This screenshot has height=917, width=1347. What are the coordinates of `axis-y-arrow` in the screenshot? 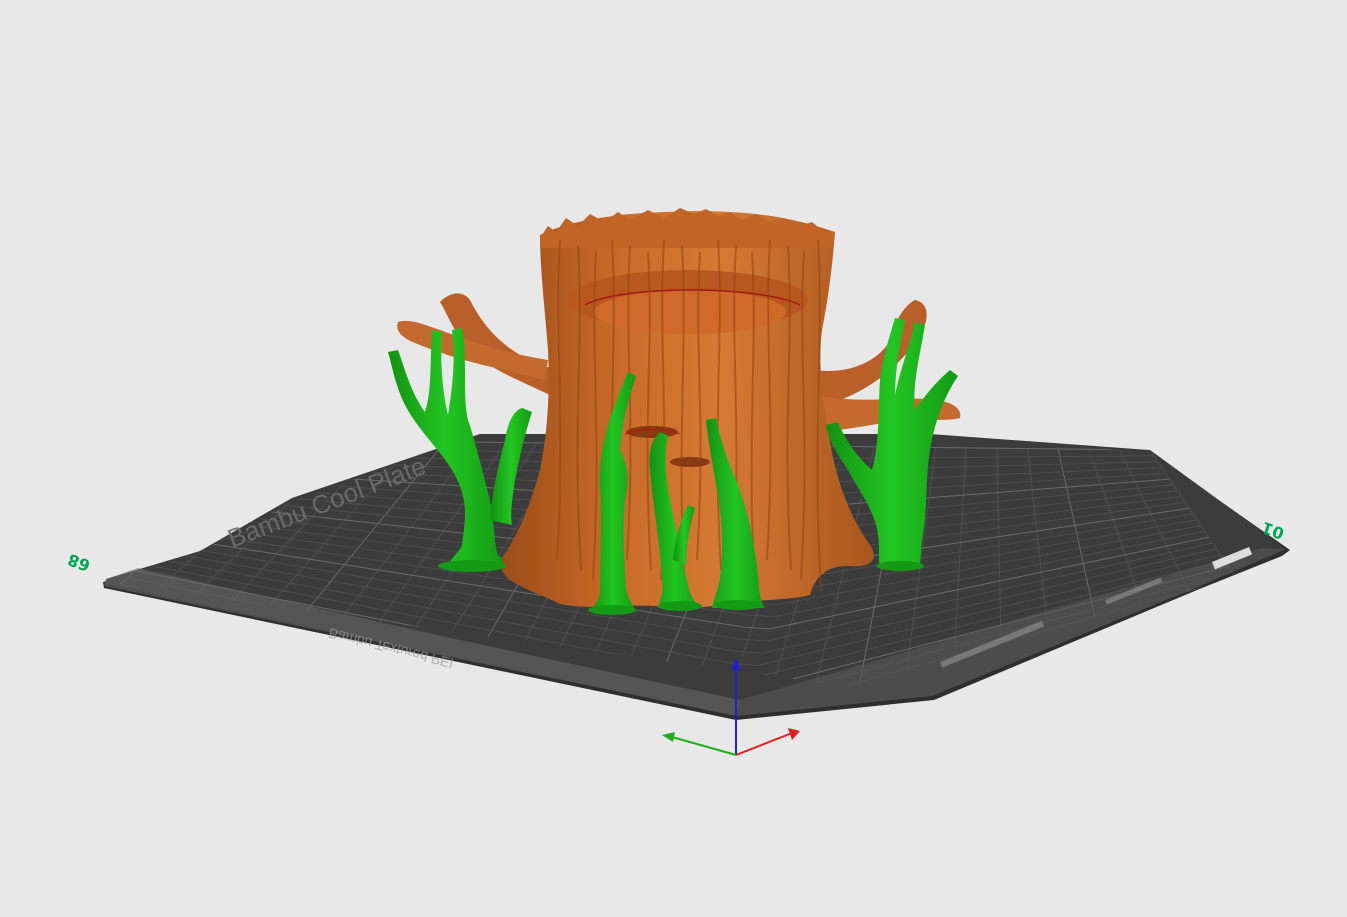 It's located at (668, 737).